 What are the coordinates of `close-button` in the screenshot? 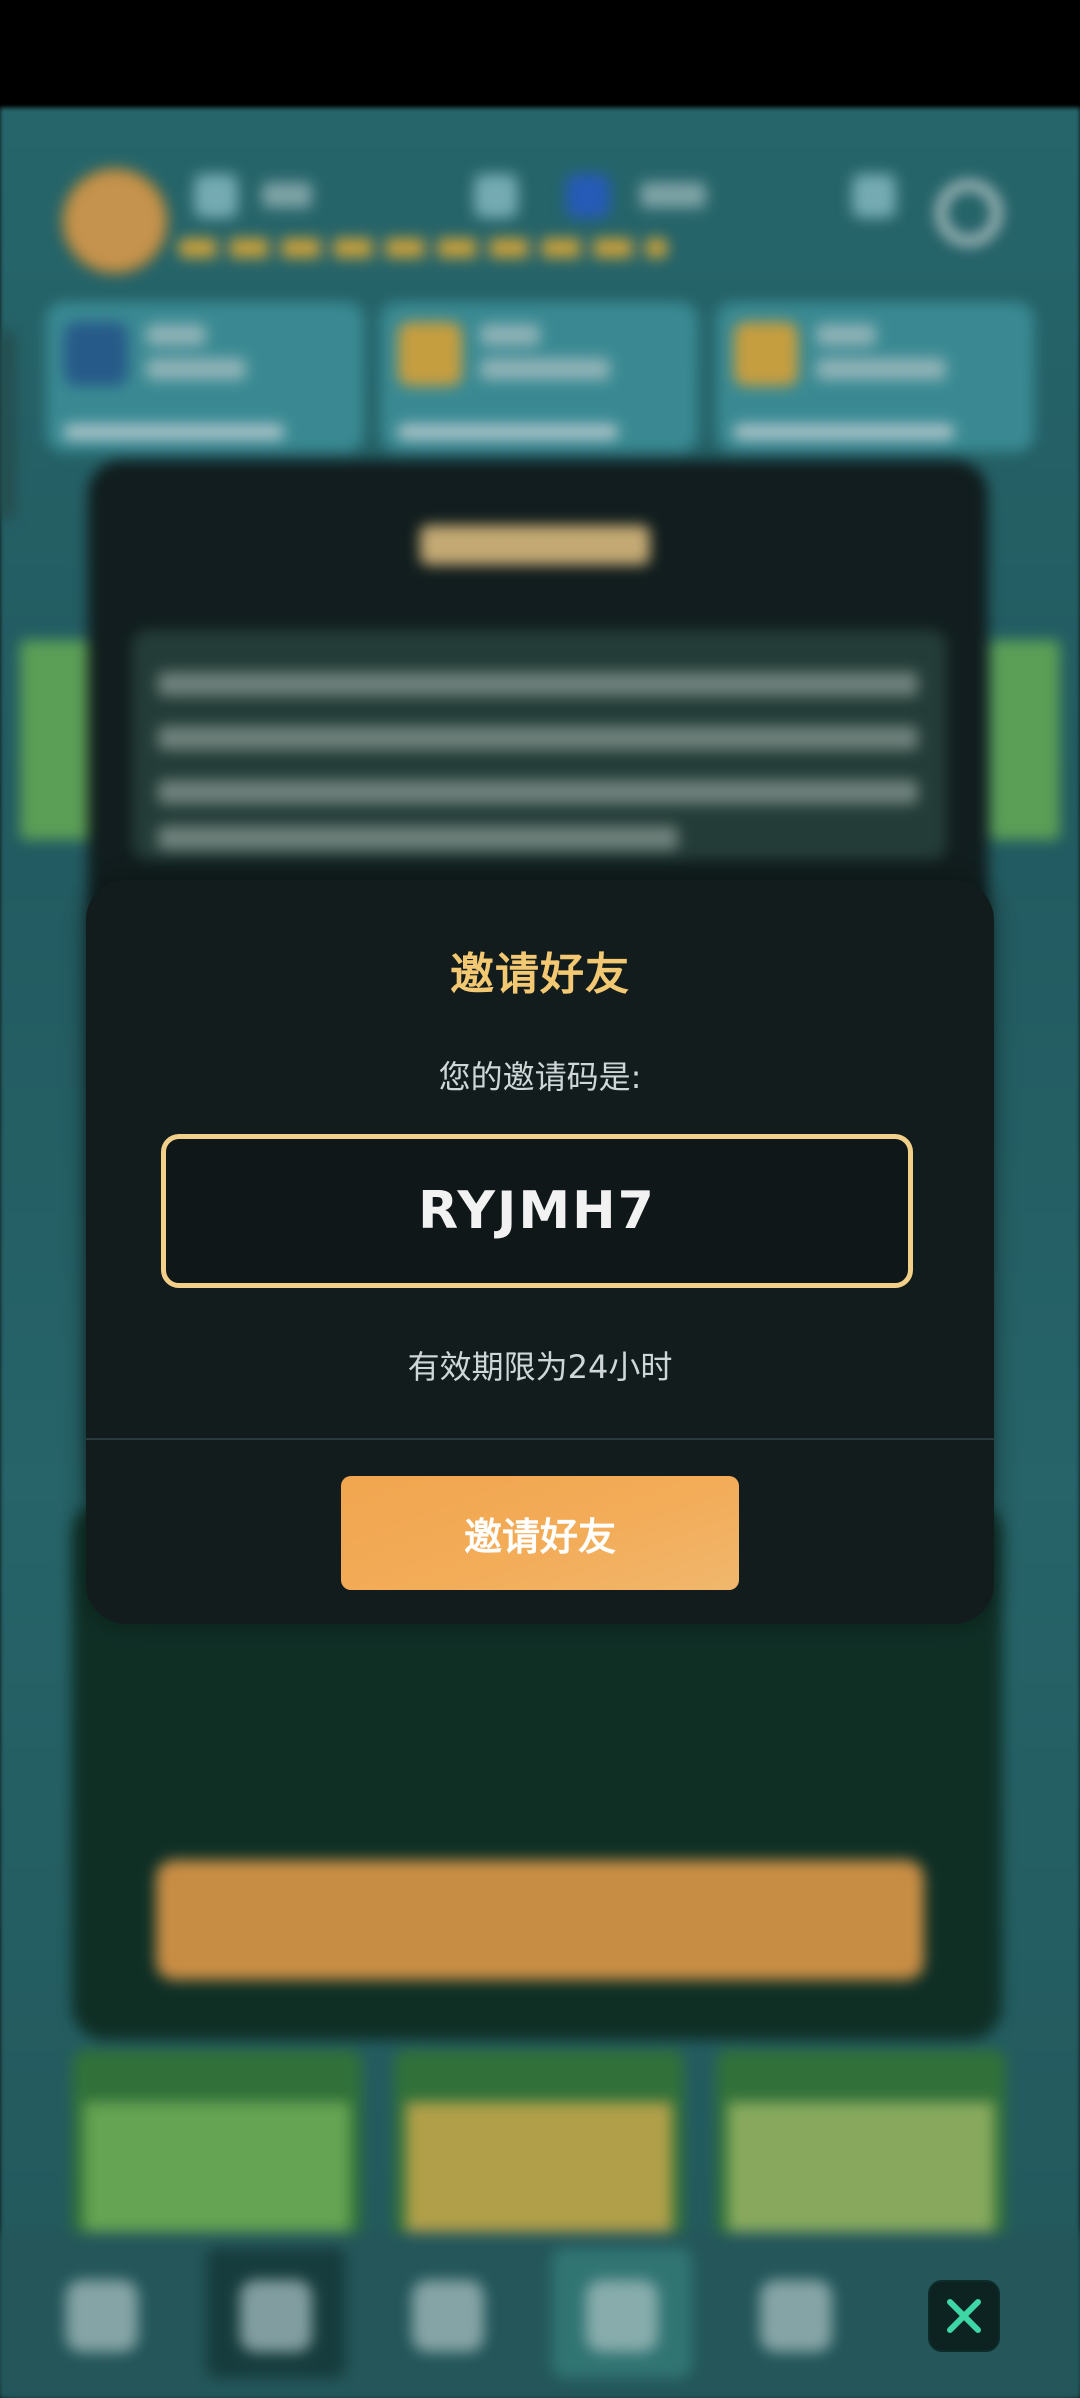 It's located at (964, 2316).